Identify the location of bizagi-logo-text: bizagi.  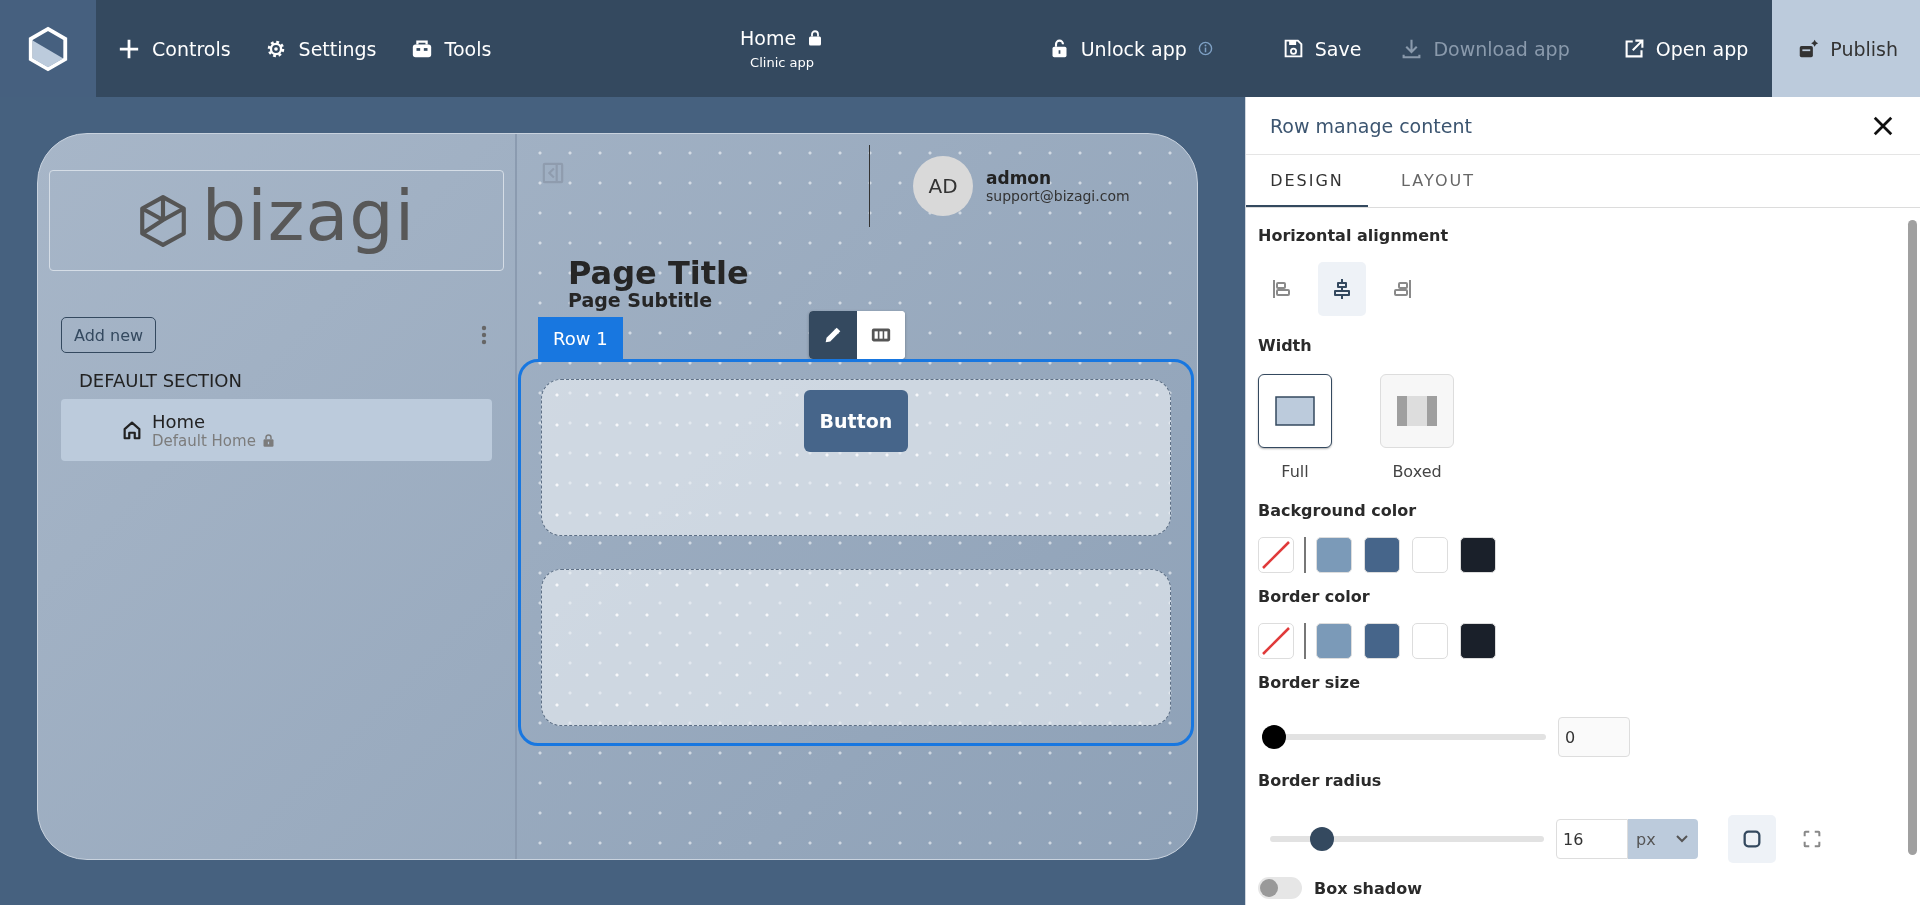
(308, 219).